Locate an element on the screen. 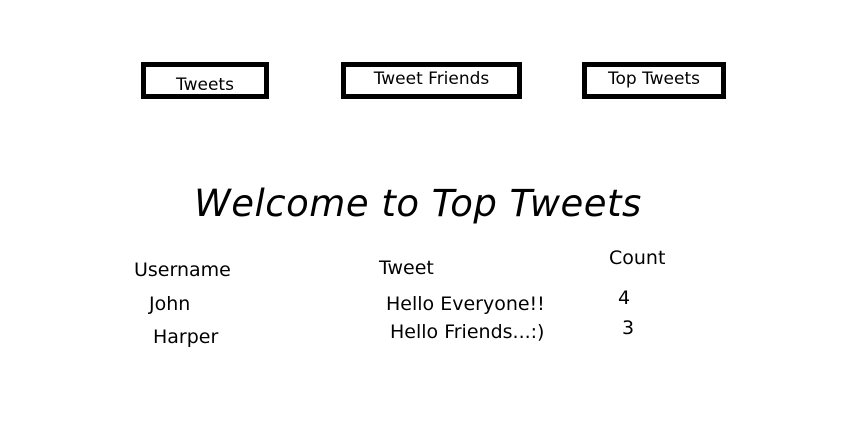  username-cell: John is located at coordinates (170, 304).